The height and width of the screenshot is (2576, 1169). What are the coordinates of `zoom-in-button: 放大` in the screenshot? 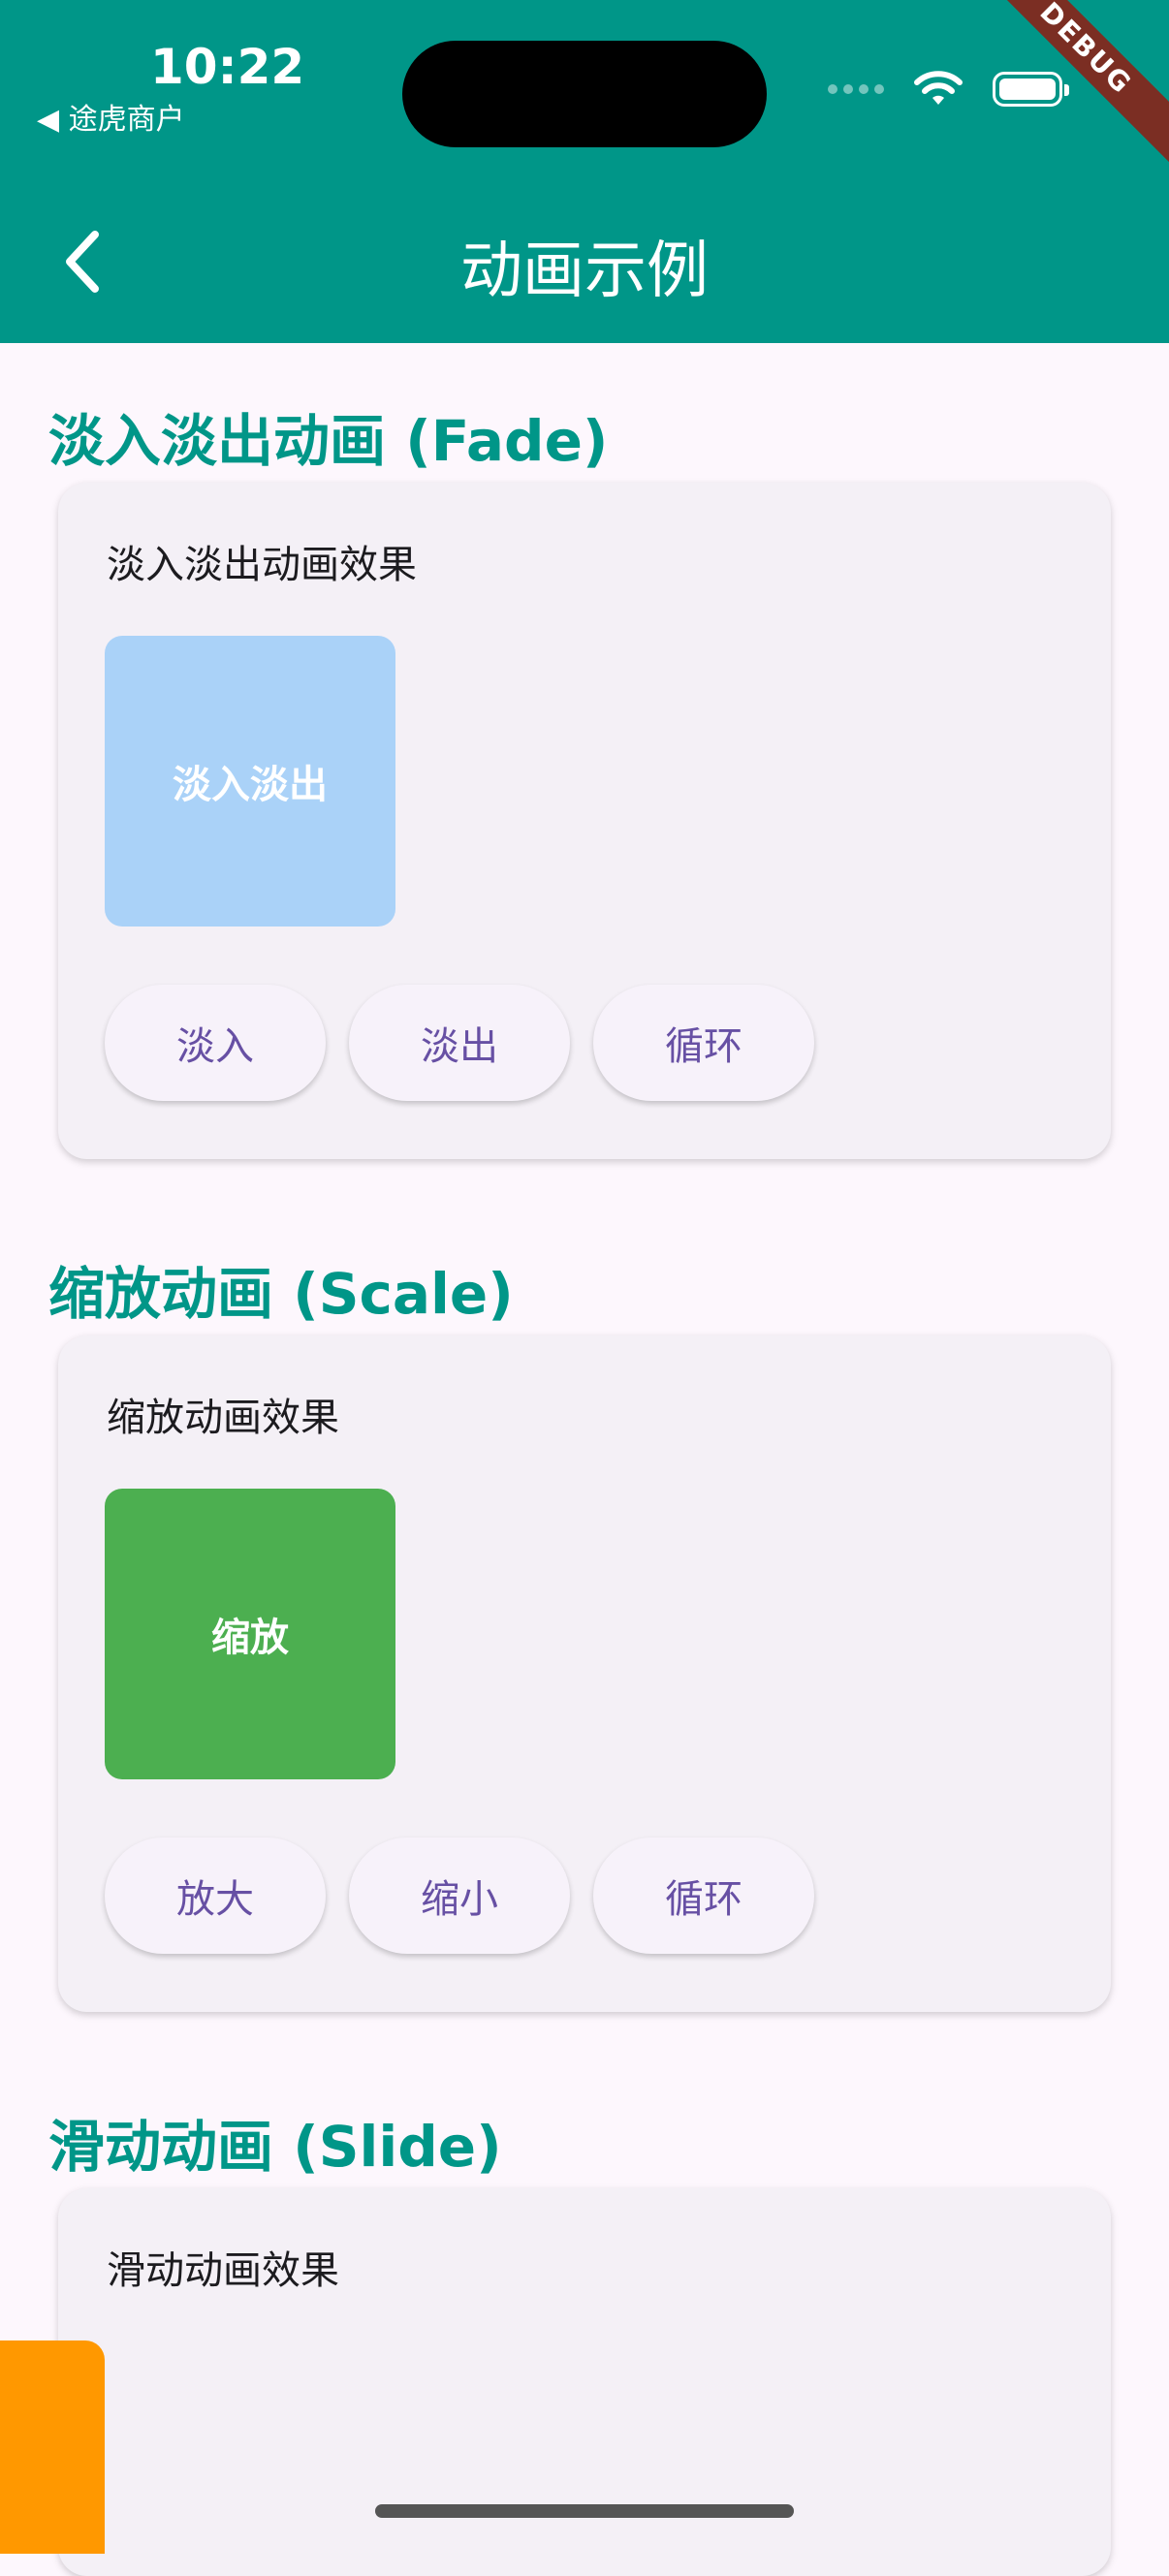 It's located at (215, 1896).